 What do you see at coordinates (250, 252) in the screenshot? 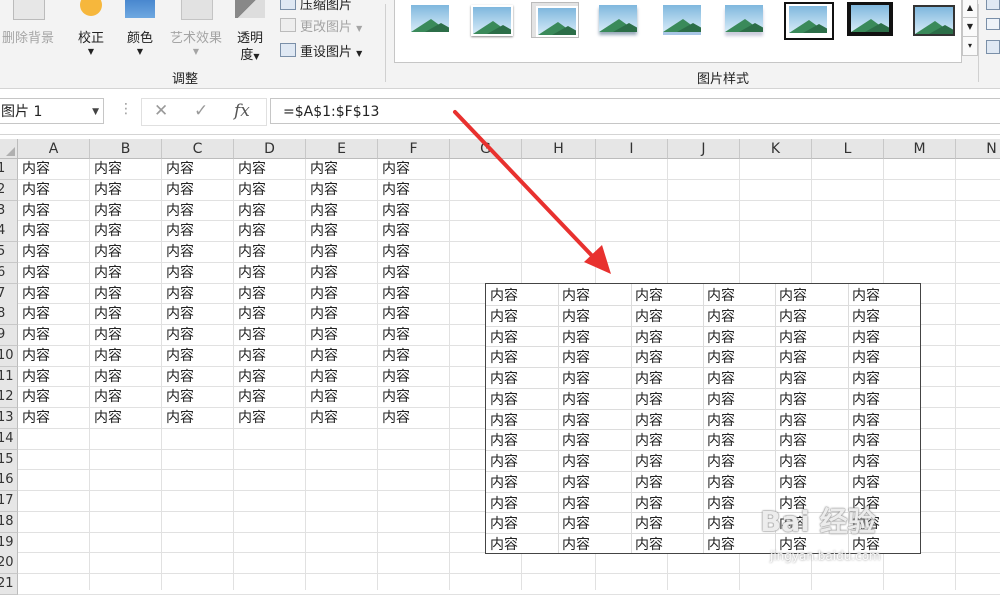
I see `cell-d5: 内容` at bounding box center [250, 252].